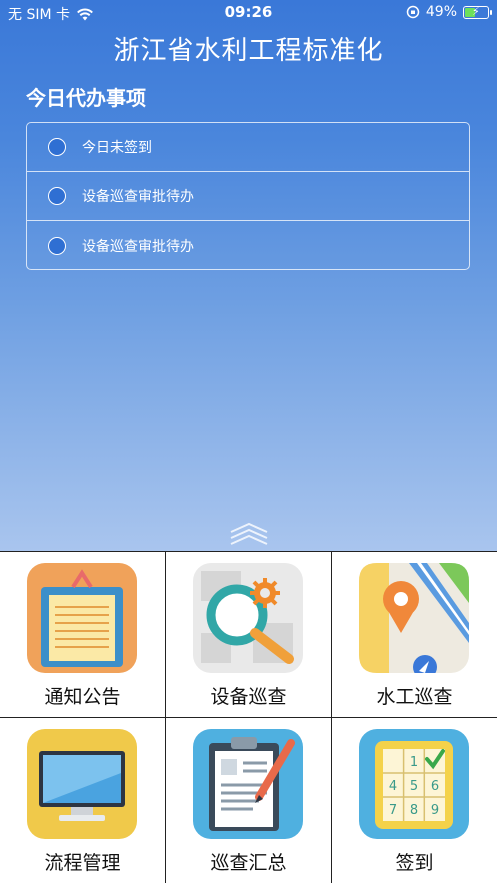  I want to click on status-bar: 无 SIM 卡 09:26 49% ⚡, so click(248, 13).